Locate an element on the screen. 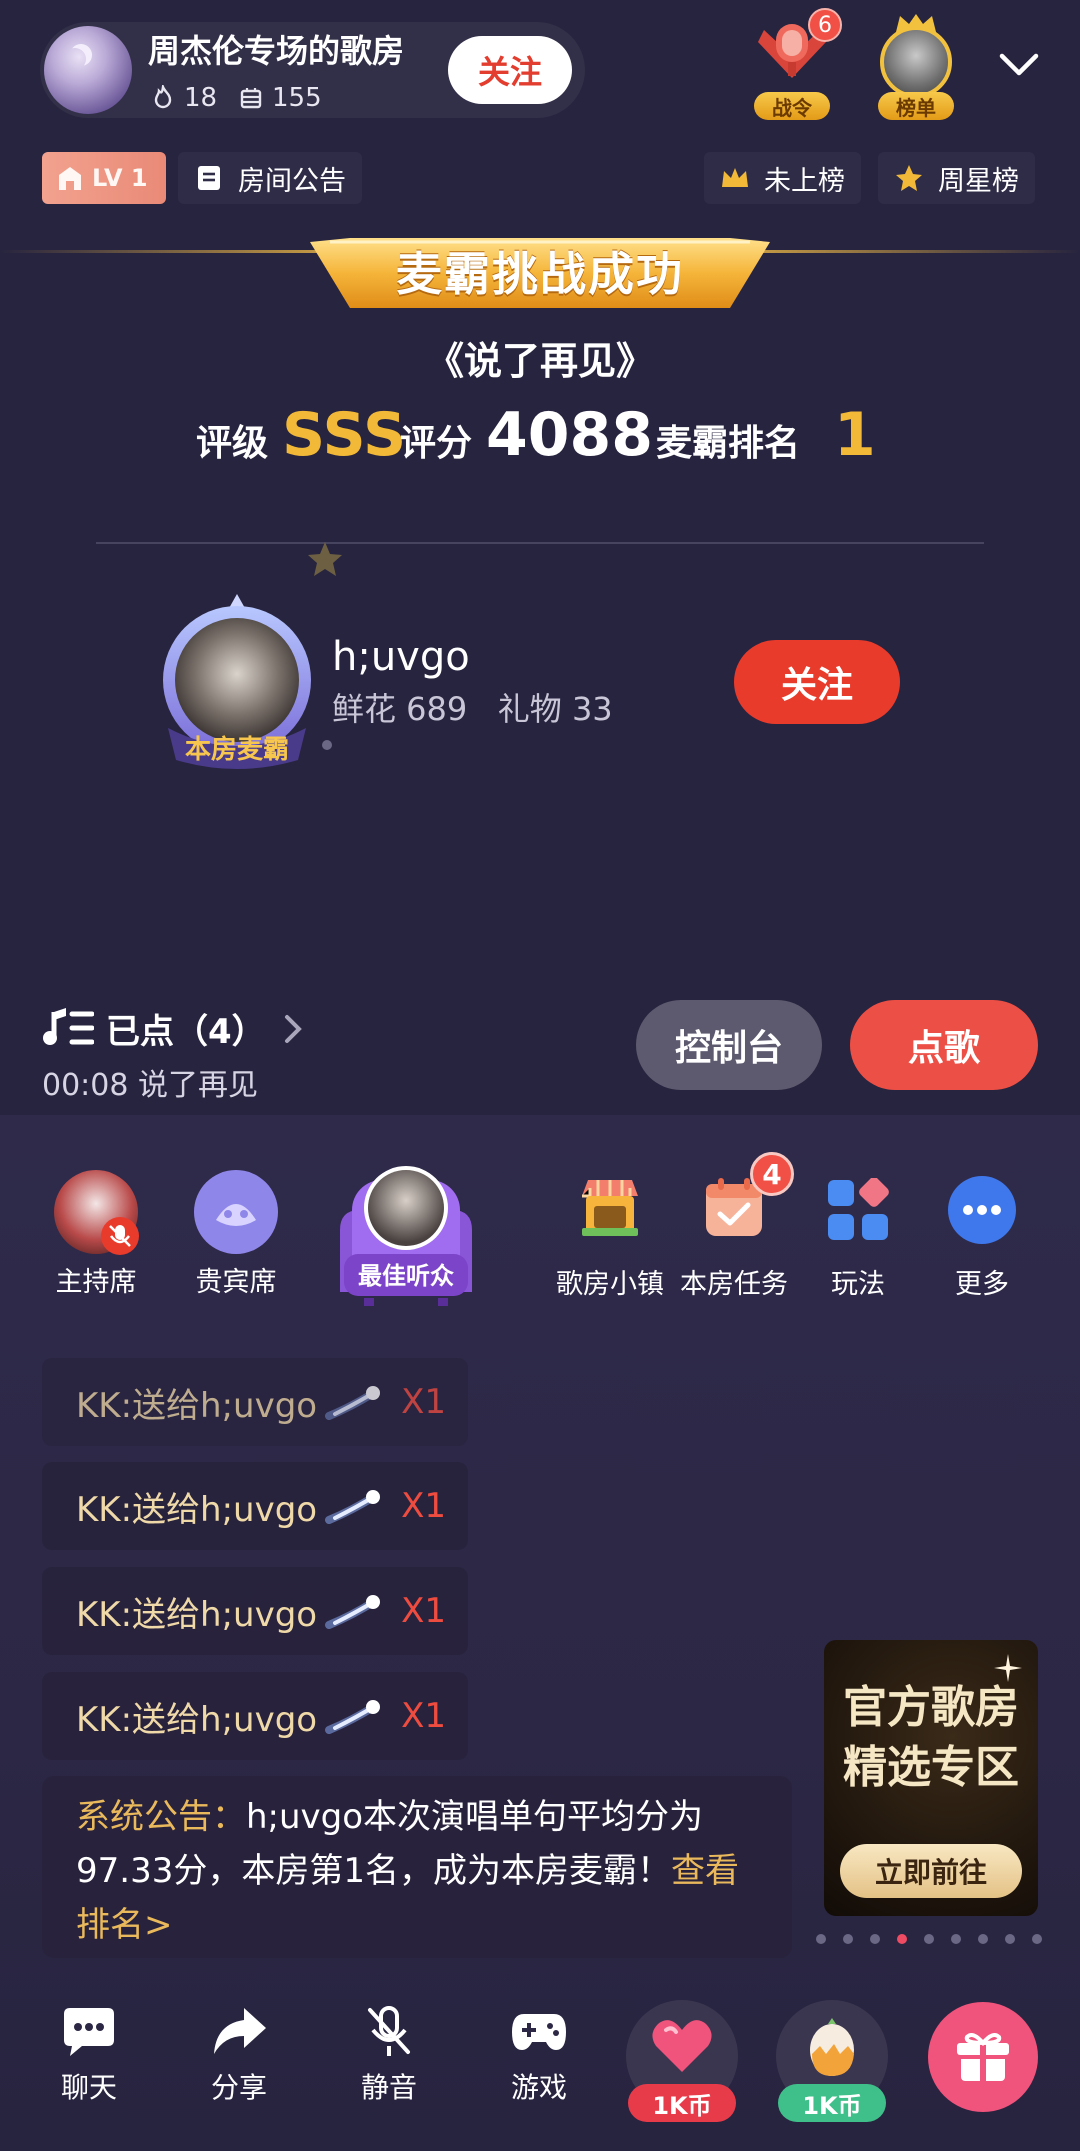  result-divider is located at coordinates (540, 543).